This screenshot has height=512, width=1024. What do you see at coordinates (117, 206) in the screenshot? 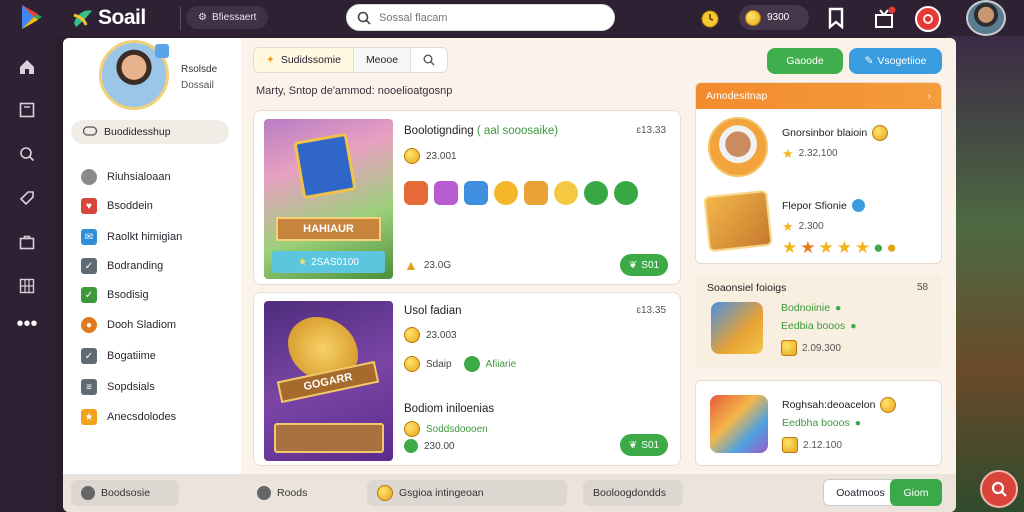
I see `sidebar-item-1: ♥ Bsoddein` at bounding box center [117, 206].